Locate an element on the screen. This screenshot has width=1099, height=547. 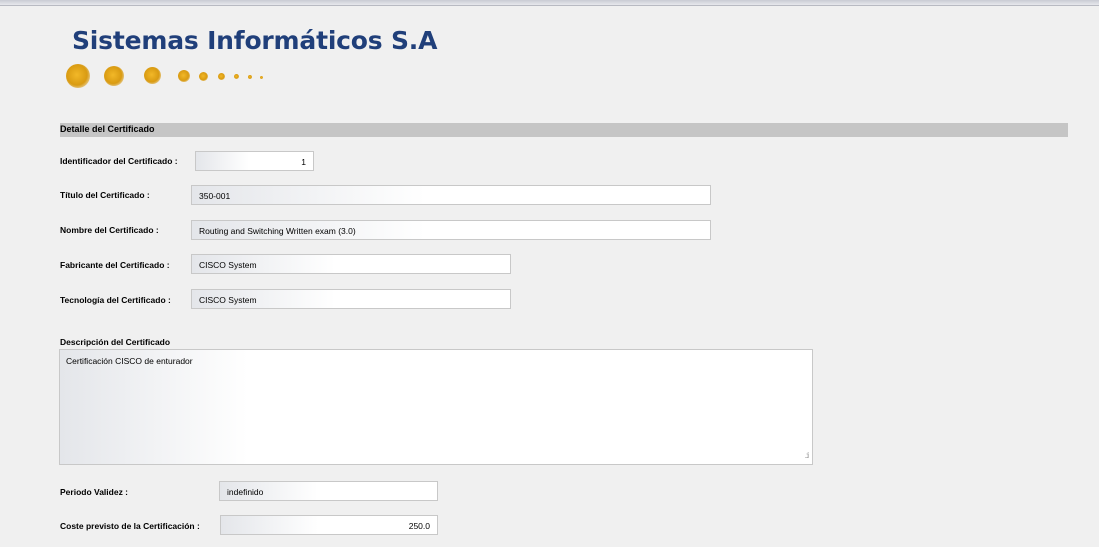
fabricante-field: CISCO System is located at coordinates (351, 264).